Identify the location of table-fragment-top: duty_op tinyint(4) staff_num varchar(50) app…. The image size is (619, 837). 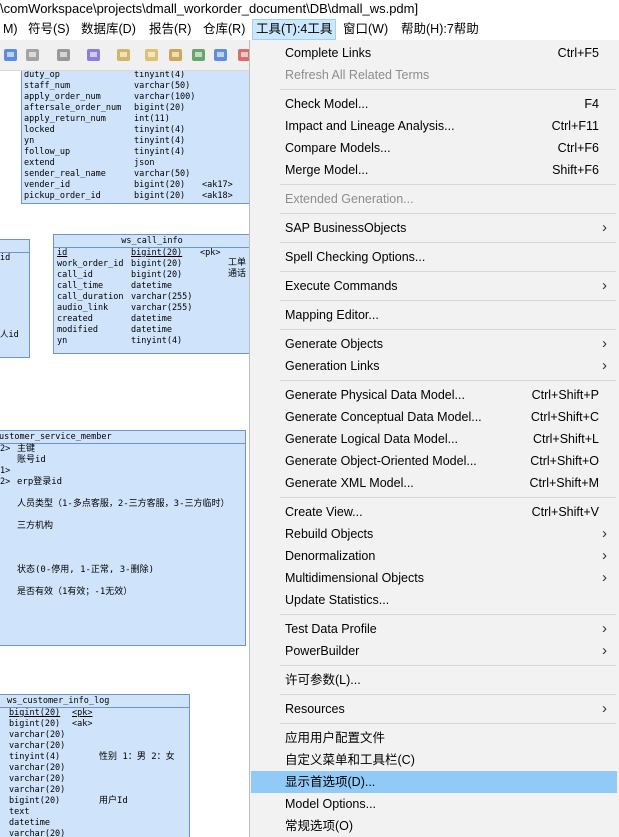
(135, 137).